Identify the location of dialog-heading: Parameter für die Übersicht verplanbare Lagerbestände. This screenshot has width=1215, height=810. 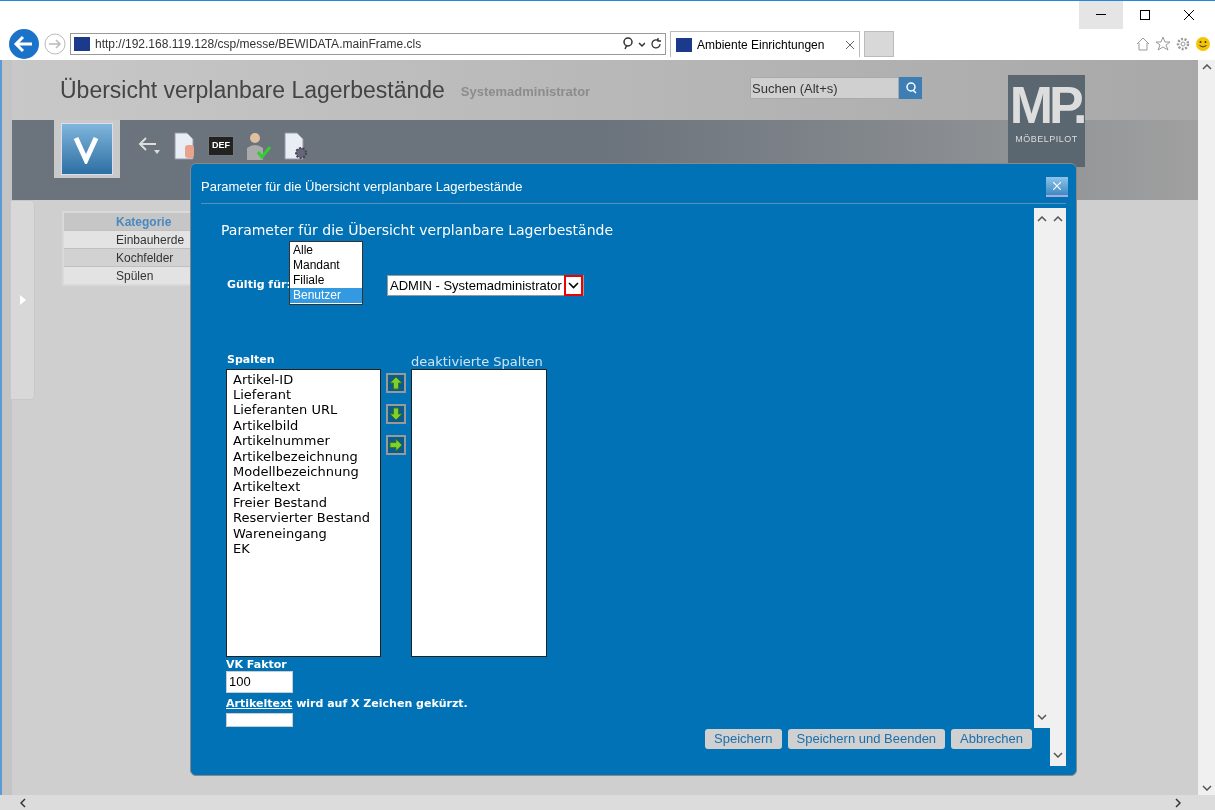
(418, 230).